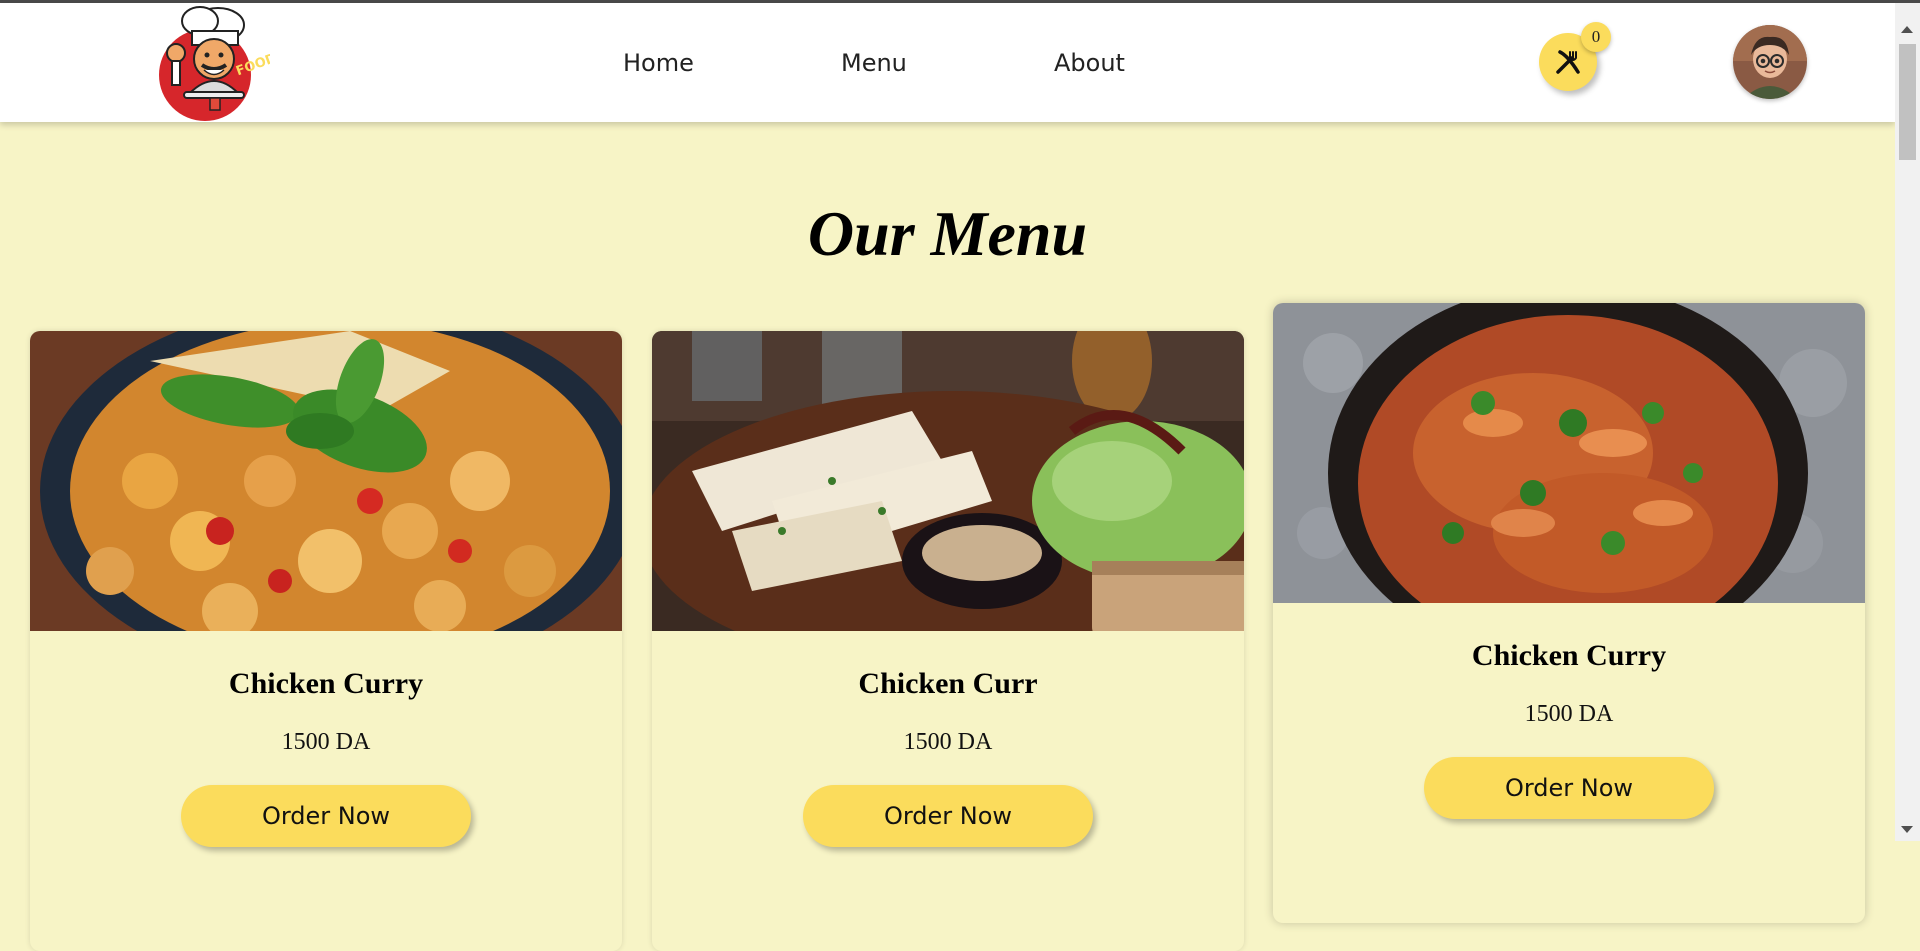  Describe the element at coordinates (1569, 453) in the screenshot. I see `curry-pan-image` at that location.